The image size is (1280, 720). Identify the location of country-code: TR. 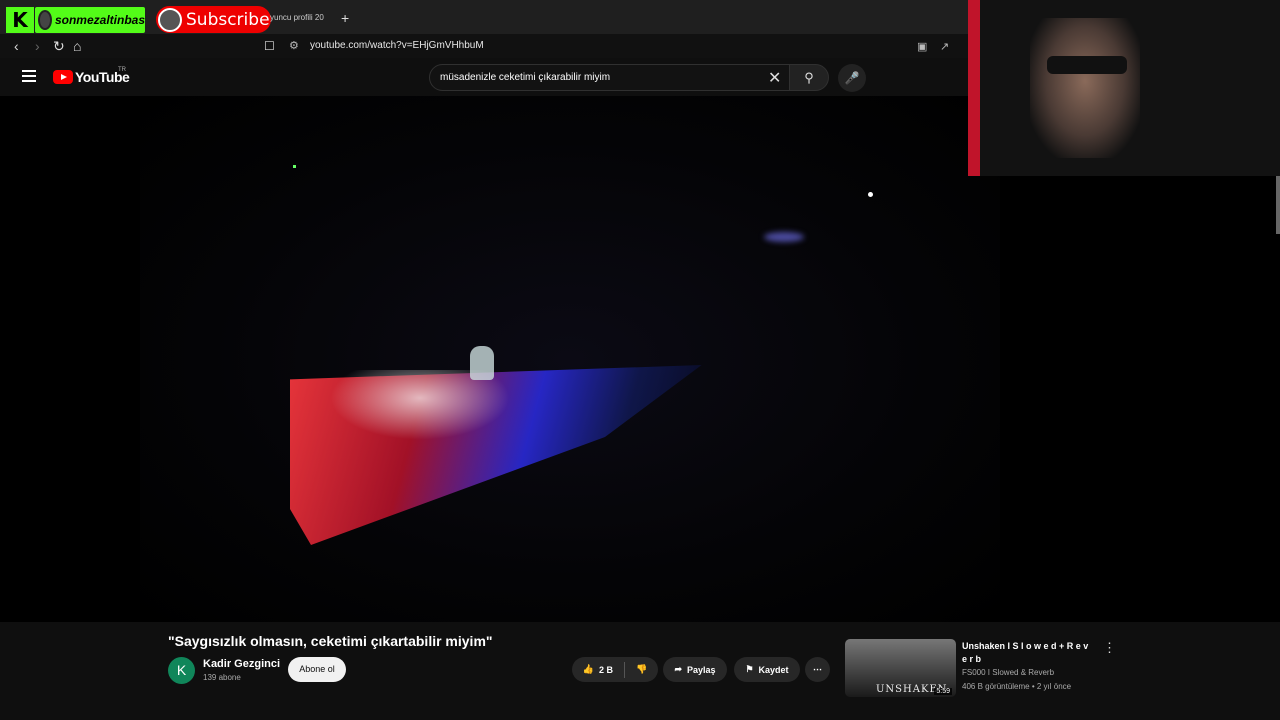
(122, 70).